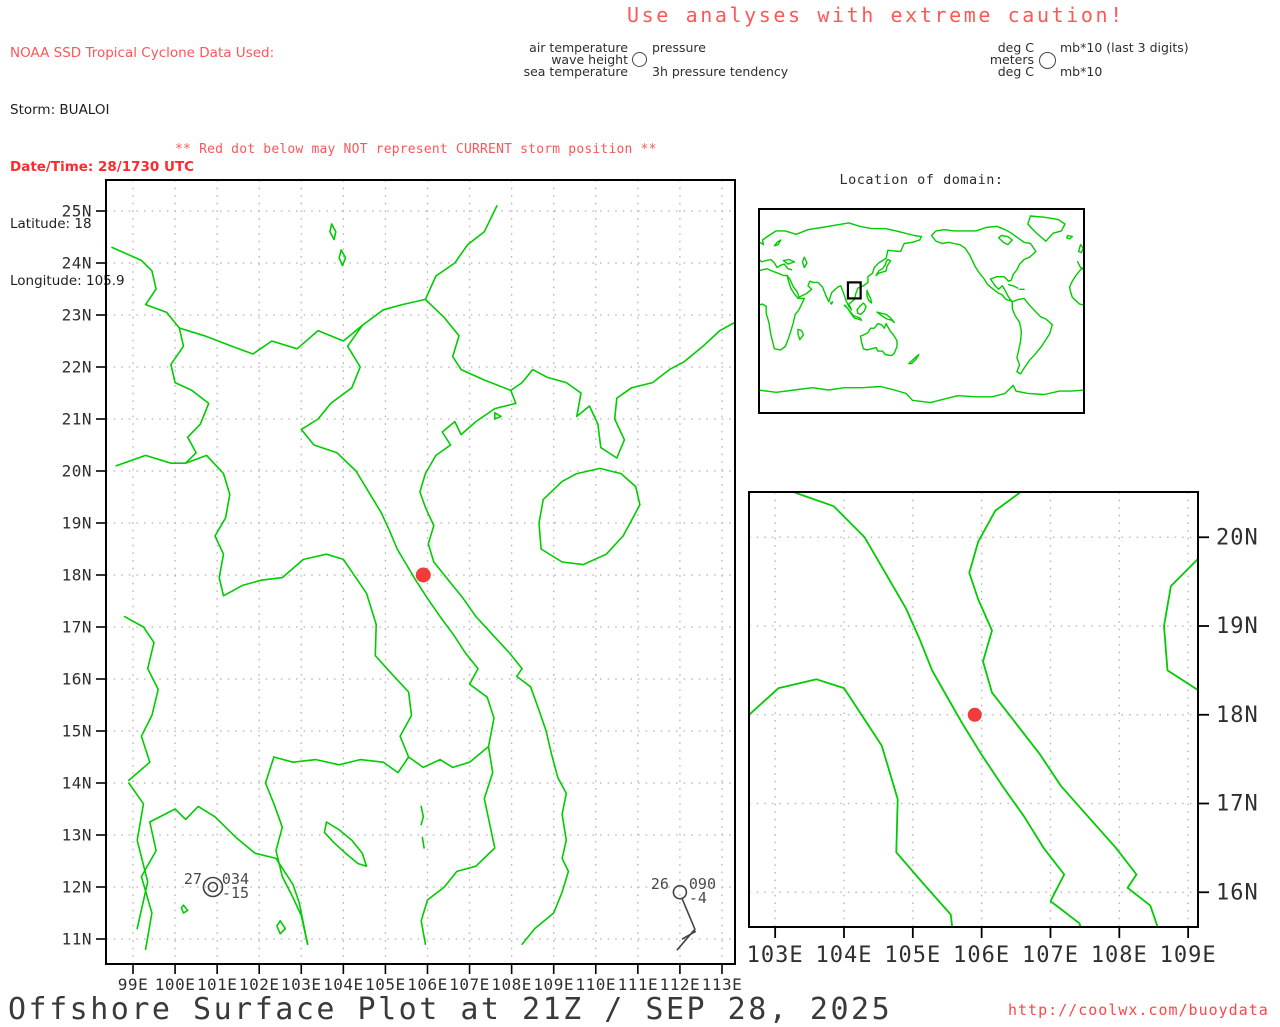  What do you see at coordinates (77, 211) in the screenshot?
I see `lat-tick-label: 25N` at bounding box center [77, 211].